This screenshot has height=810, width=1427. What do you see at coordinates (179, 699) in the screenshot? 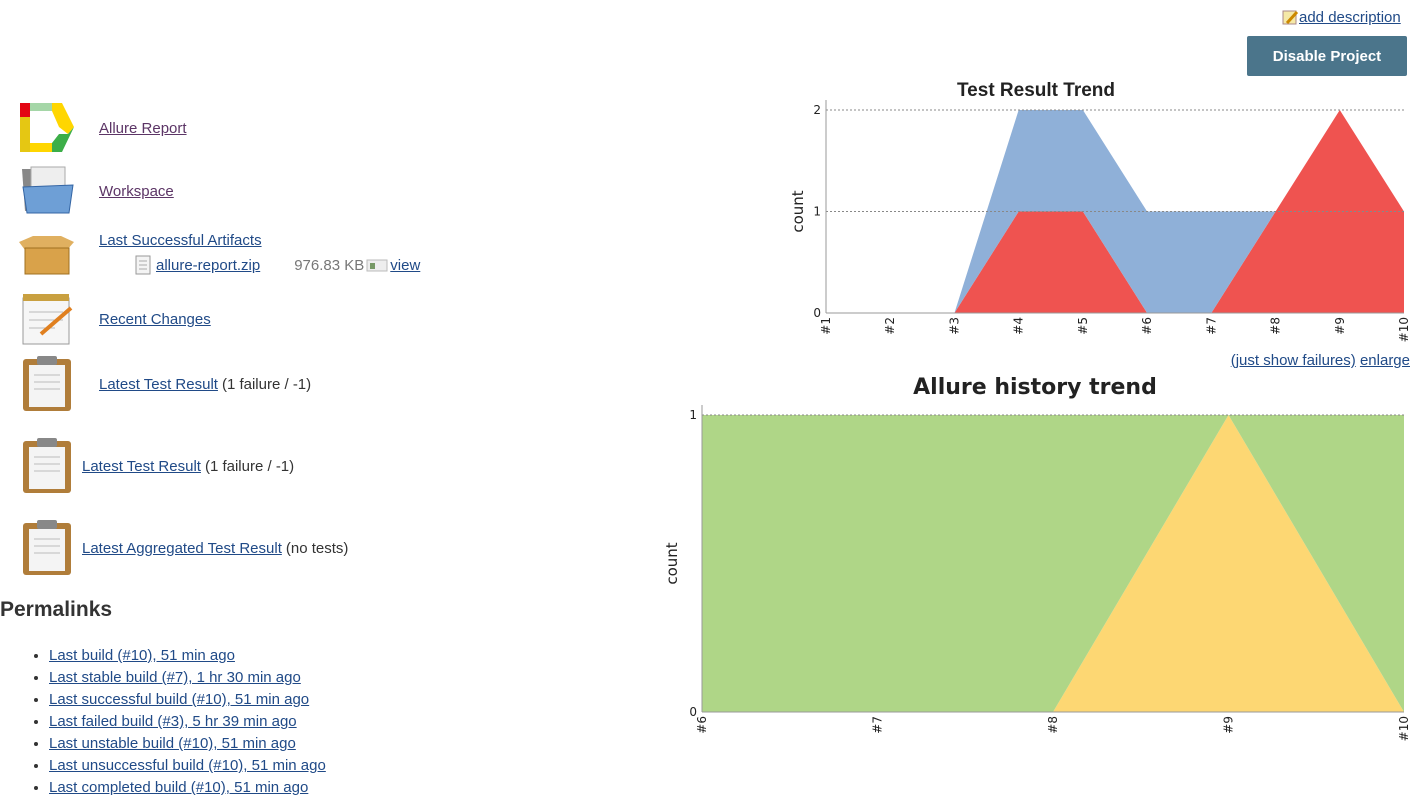
I see `permalink-link: Last successful build (#10), 51 min ago` at bounding box center [179, 699].